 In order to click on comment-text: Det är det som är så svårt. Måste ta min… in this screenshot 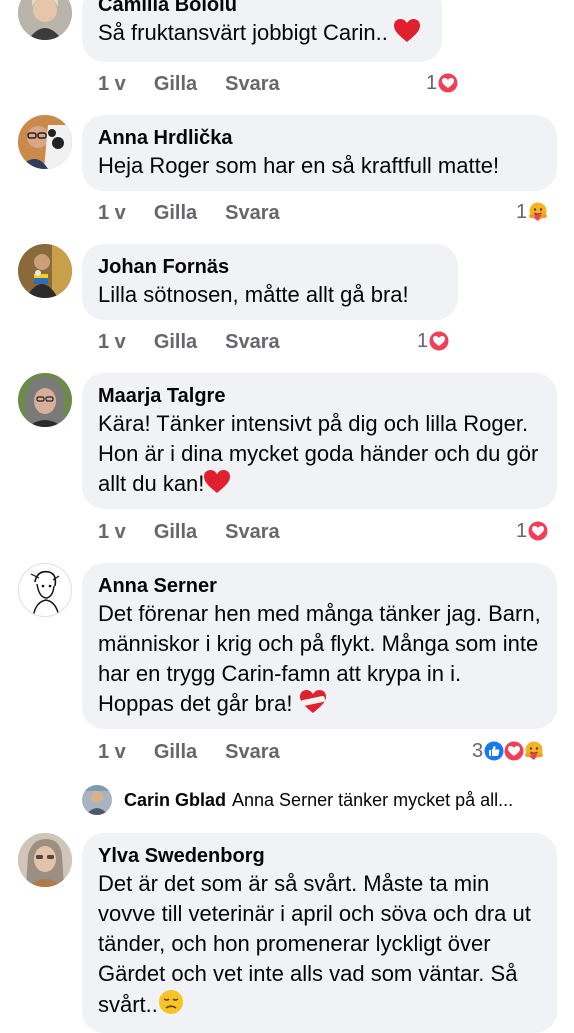, I will do `click(320, 946)`.